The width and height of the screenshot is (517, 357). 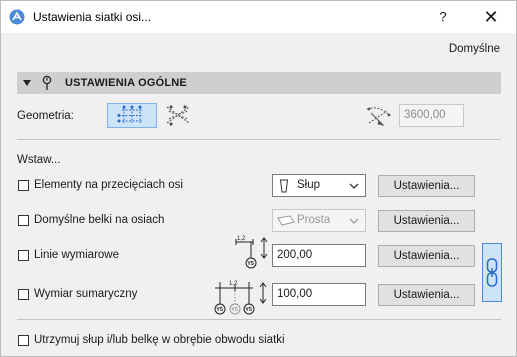 What do you see at coordinates (47, 82) in the screenshot?
I see `pin-icon` at bounding box center [47, 82].